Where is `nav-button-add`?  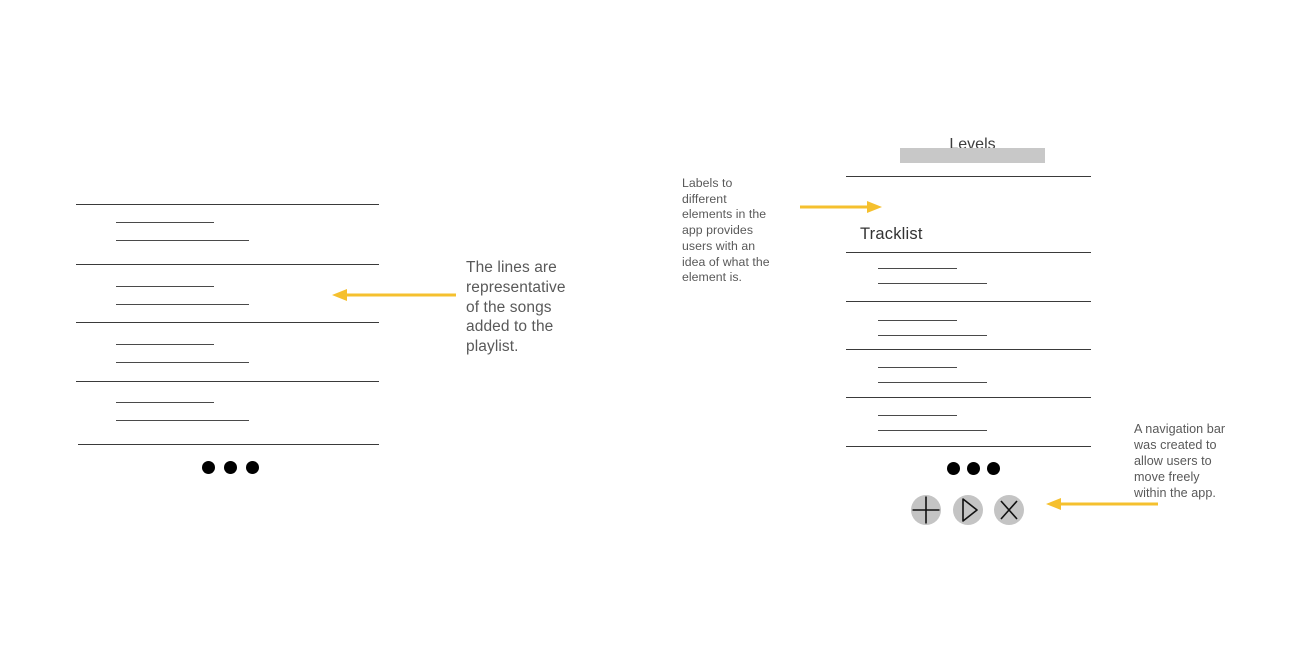
nav-button-add is located at coordinates (926, 510).